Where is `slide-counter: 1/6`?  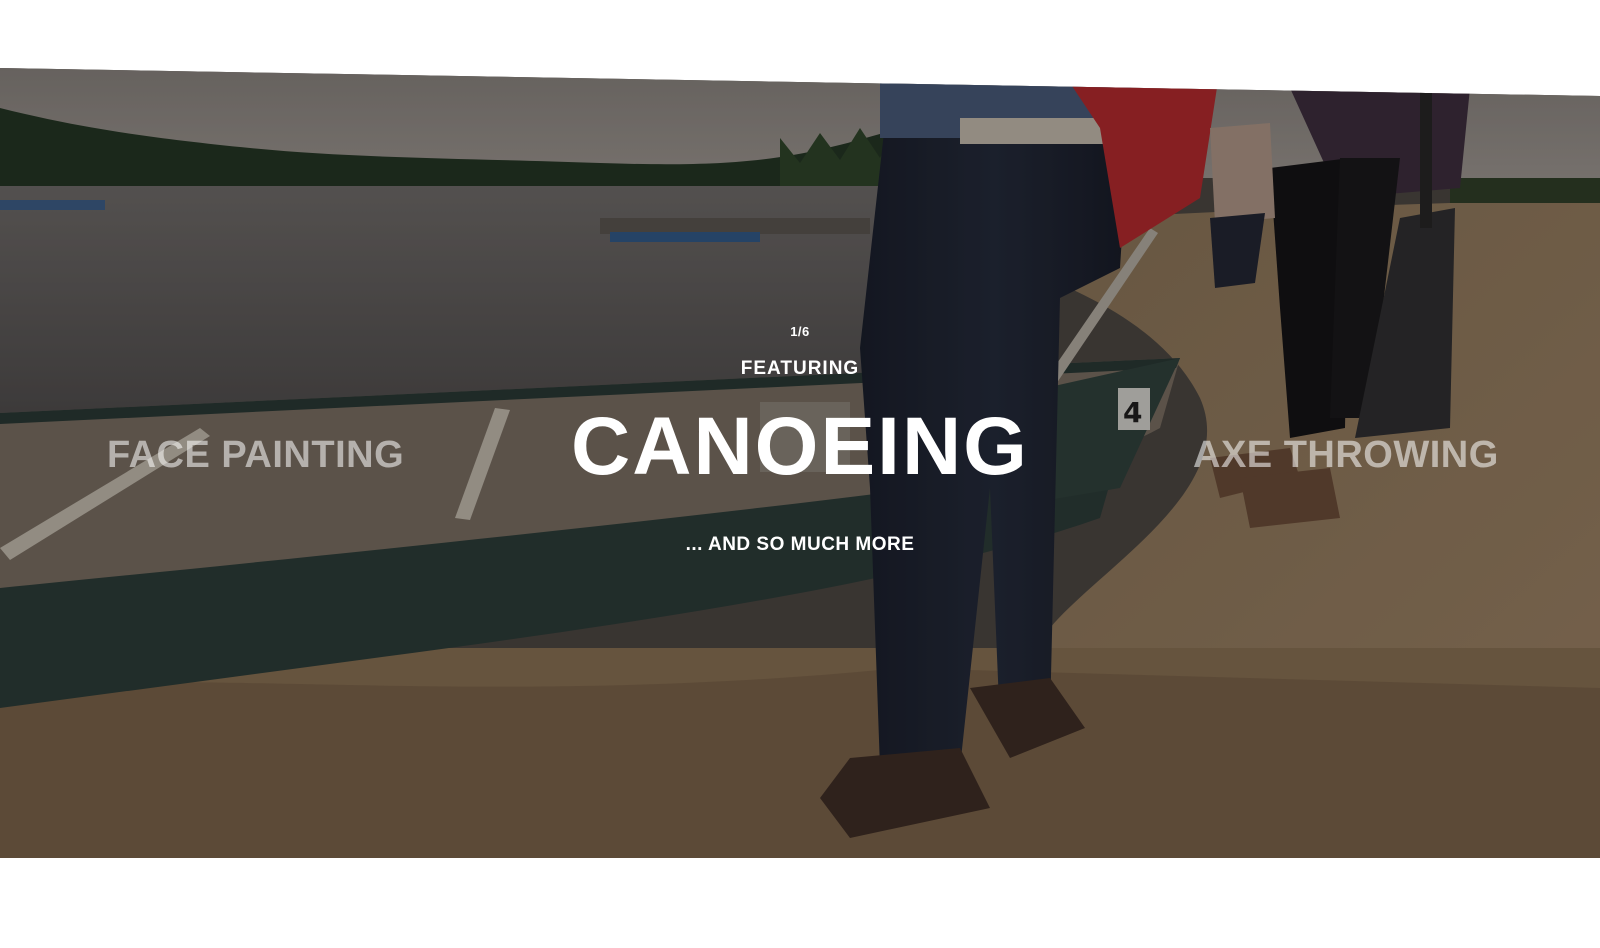
slide-counter: 1/6 is located at coordinates (800, 331).